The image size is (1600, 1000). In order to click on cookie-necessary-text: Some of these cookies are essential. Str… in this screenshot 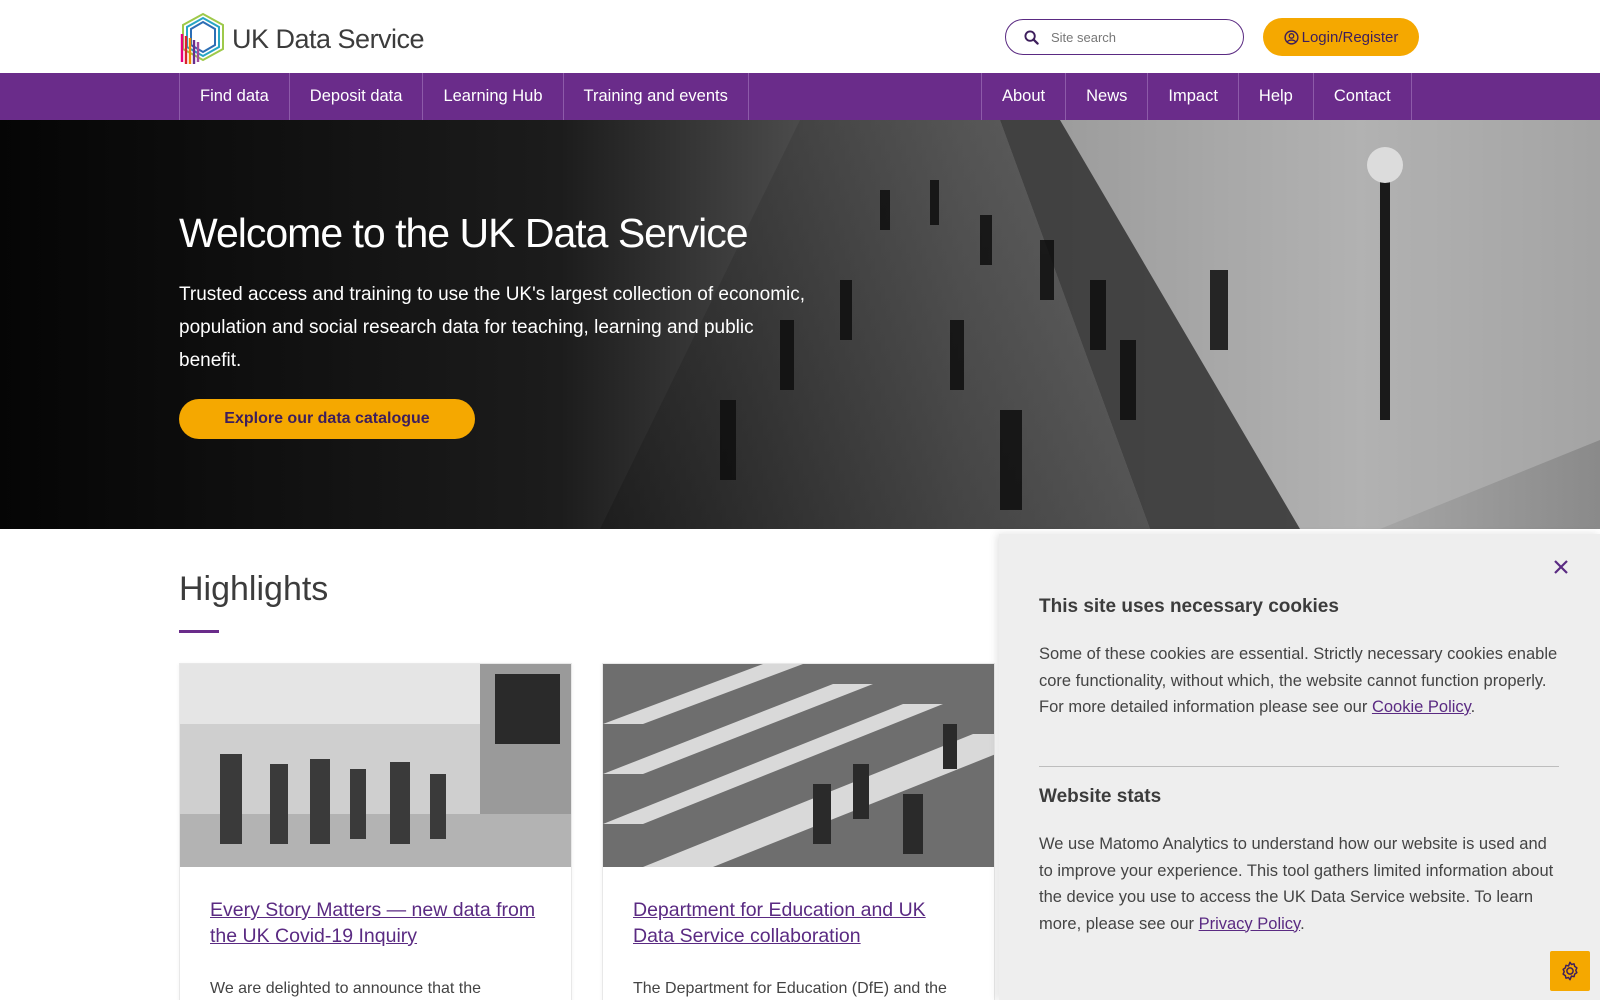, I will do `click(1301, 681)`.